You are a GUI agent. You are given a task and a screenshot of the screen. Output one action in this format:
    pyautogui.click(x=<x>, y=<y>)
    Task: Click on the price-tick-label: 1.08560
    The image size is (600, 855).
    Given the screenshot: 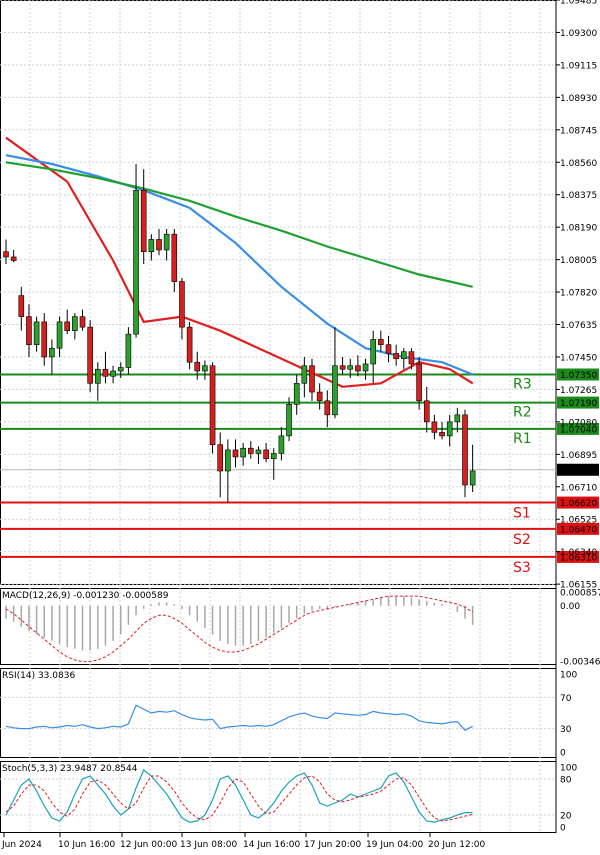 What is the action you would take?
    pyautogui.click(x=578, y=164)
    